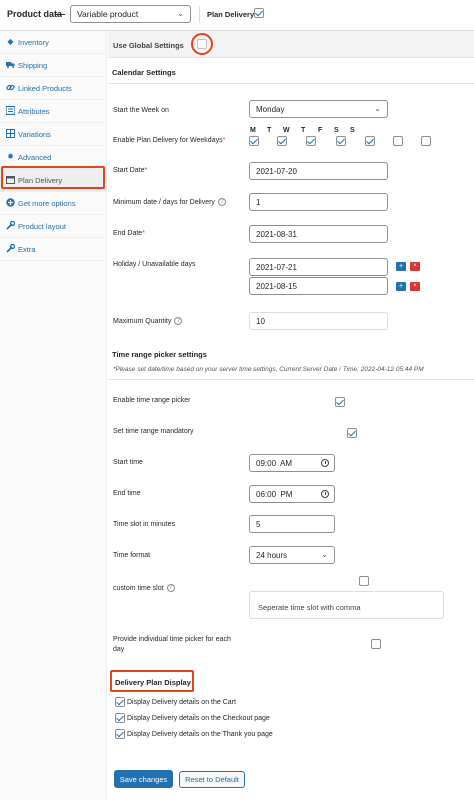 Image resolution: width=474 pixels, height=800 pixels. I want to click on weekday-checkbox-wed, so click(311, 141).